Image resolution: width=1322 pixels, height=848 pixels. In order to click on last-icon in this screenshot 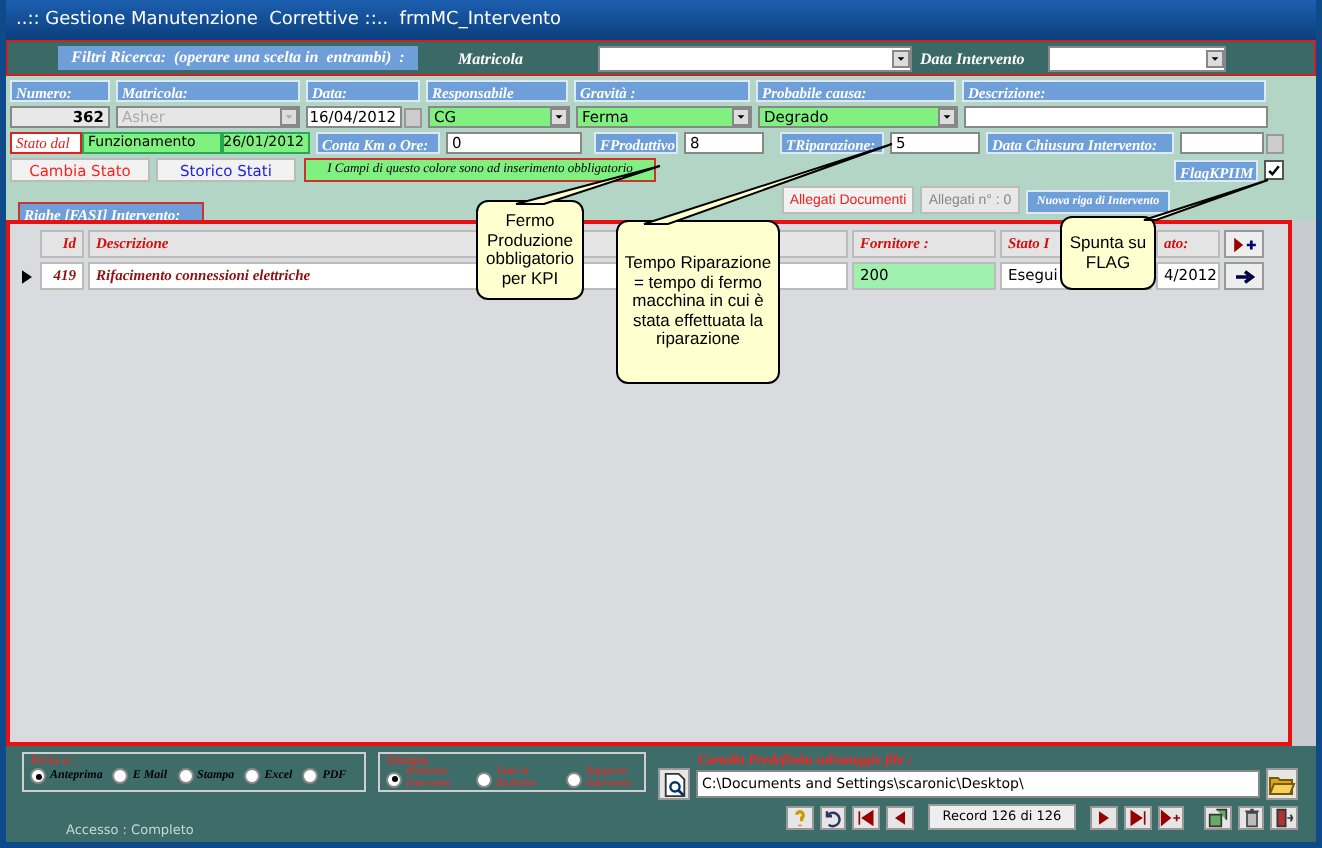, I will do `click(1137, 817)`.